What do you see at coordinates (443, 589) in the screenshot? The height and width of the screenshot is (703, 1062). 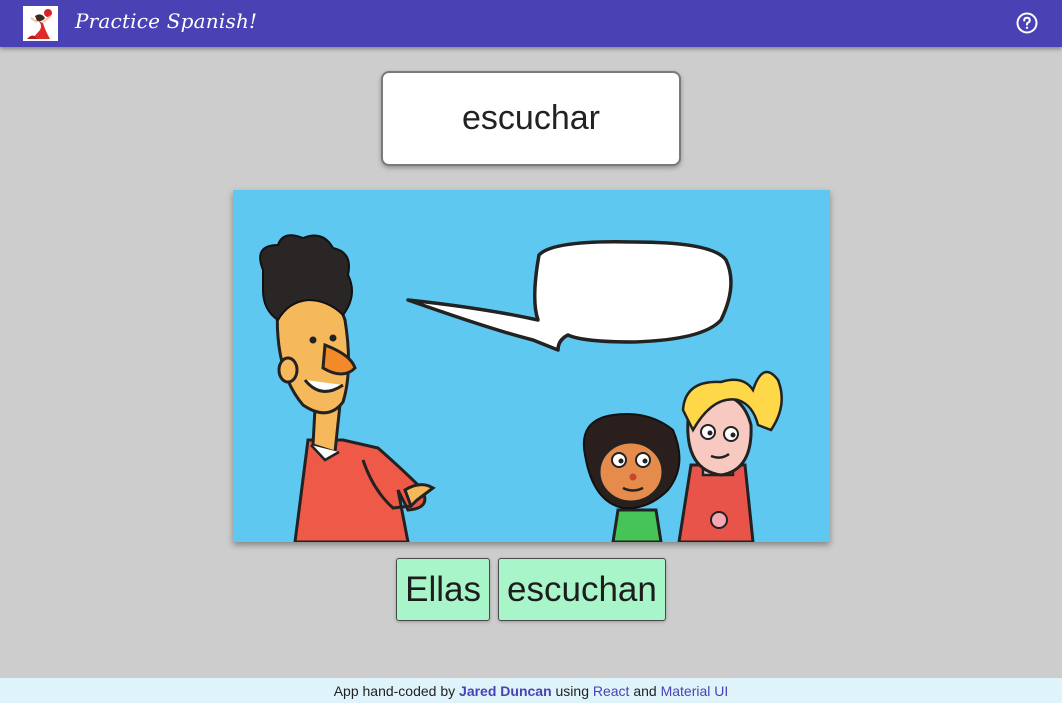 I see `word-tile-subject: Ellas` at bounding box center [443, 589].